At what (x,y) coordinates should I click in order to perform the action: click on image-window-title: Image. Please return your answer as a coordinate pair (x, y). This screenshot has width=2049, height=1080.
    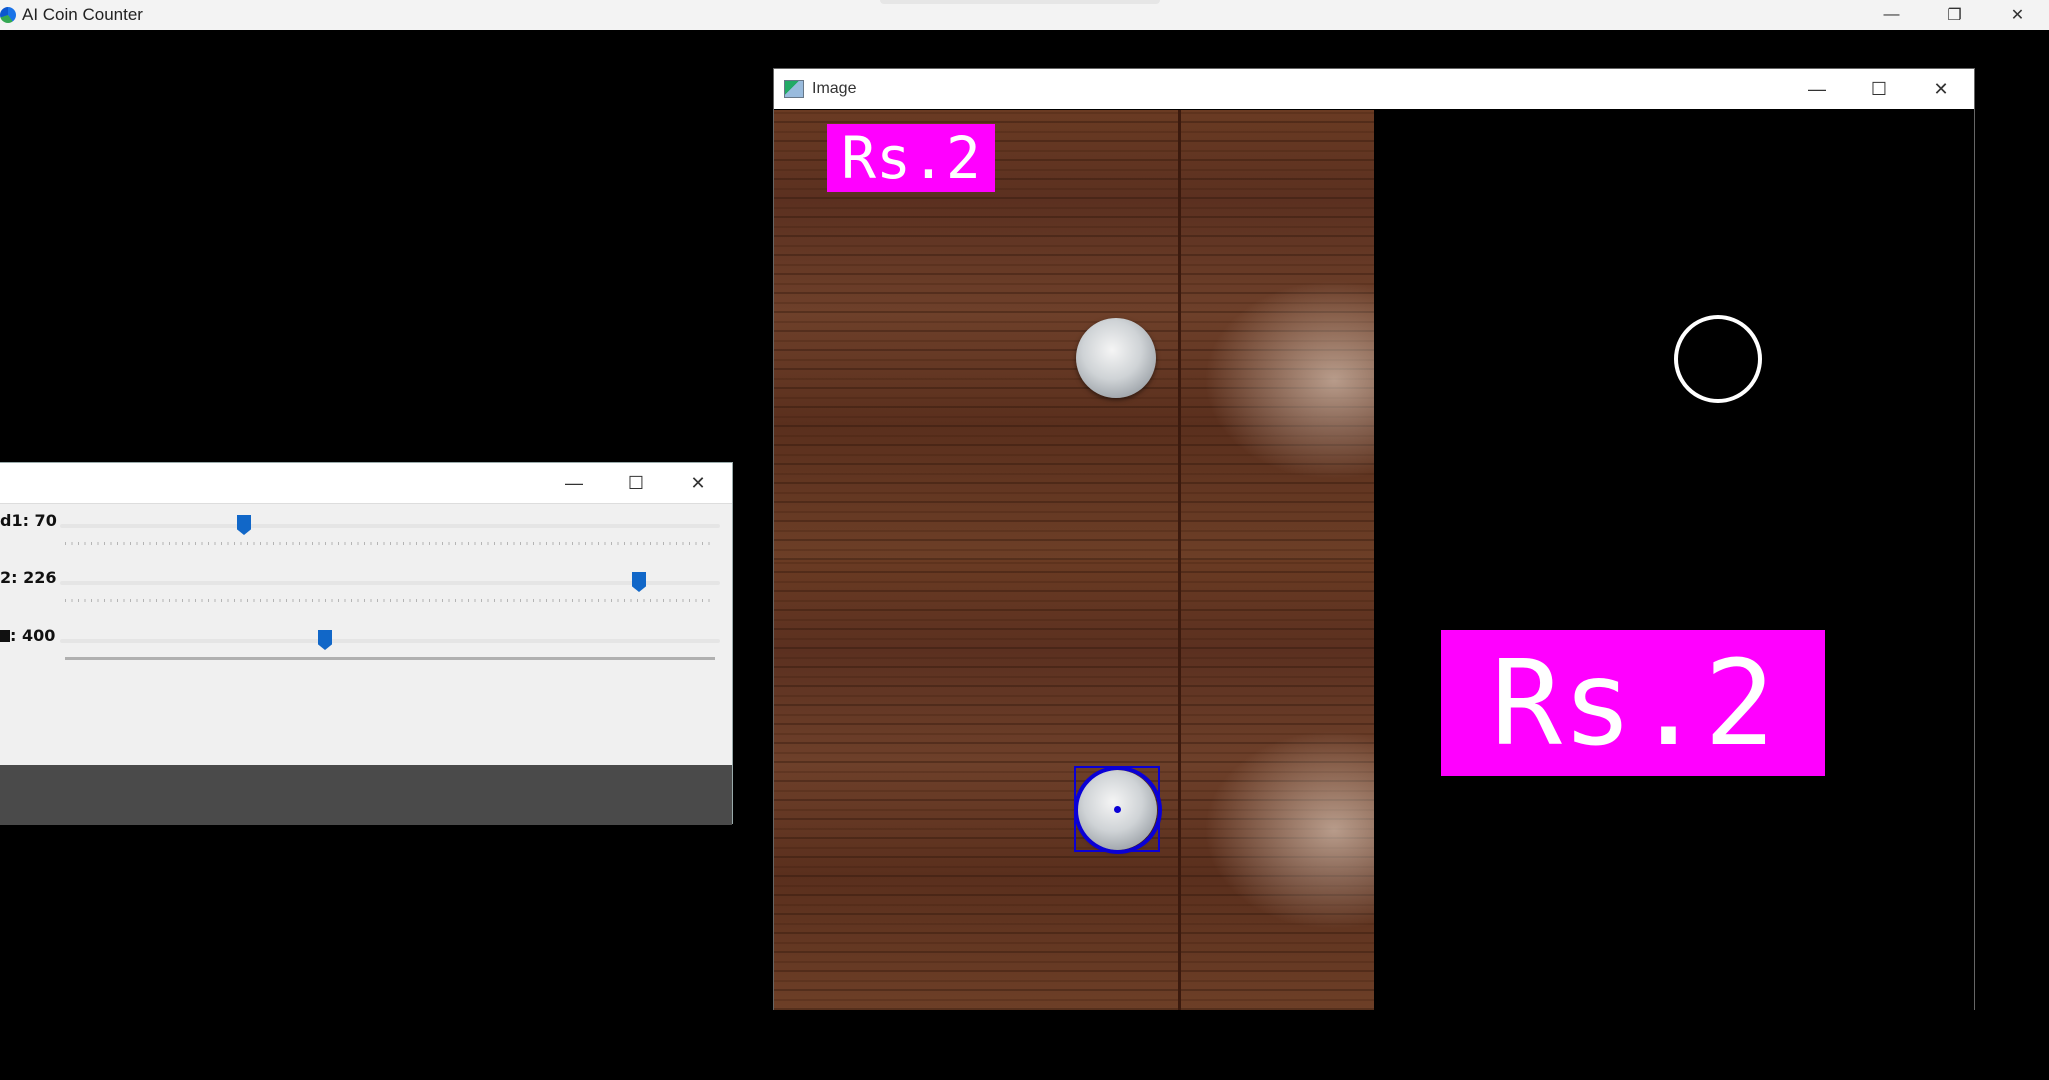
    Looking at the image, I should click on (834, 88).